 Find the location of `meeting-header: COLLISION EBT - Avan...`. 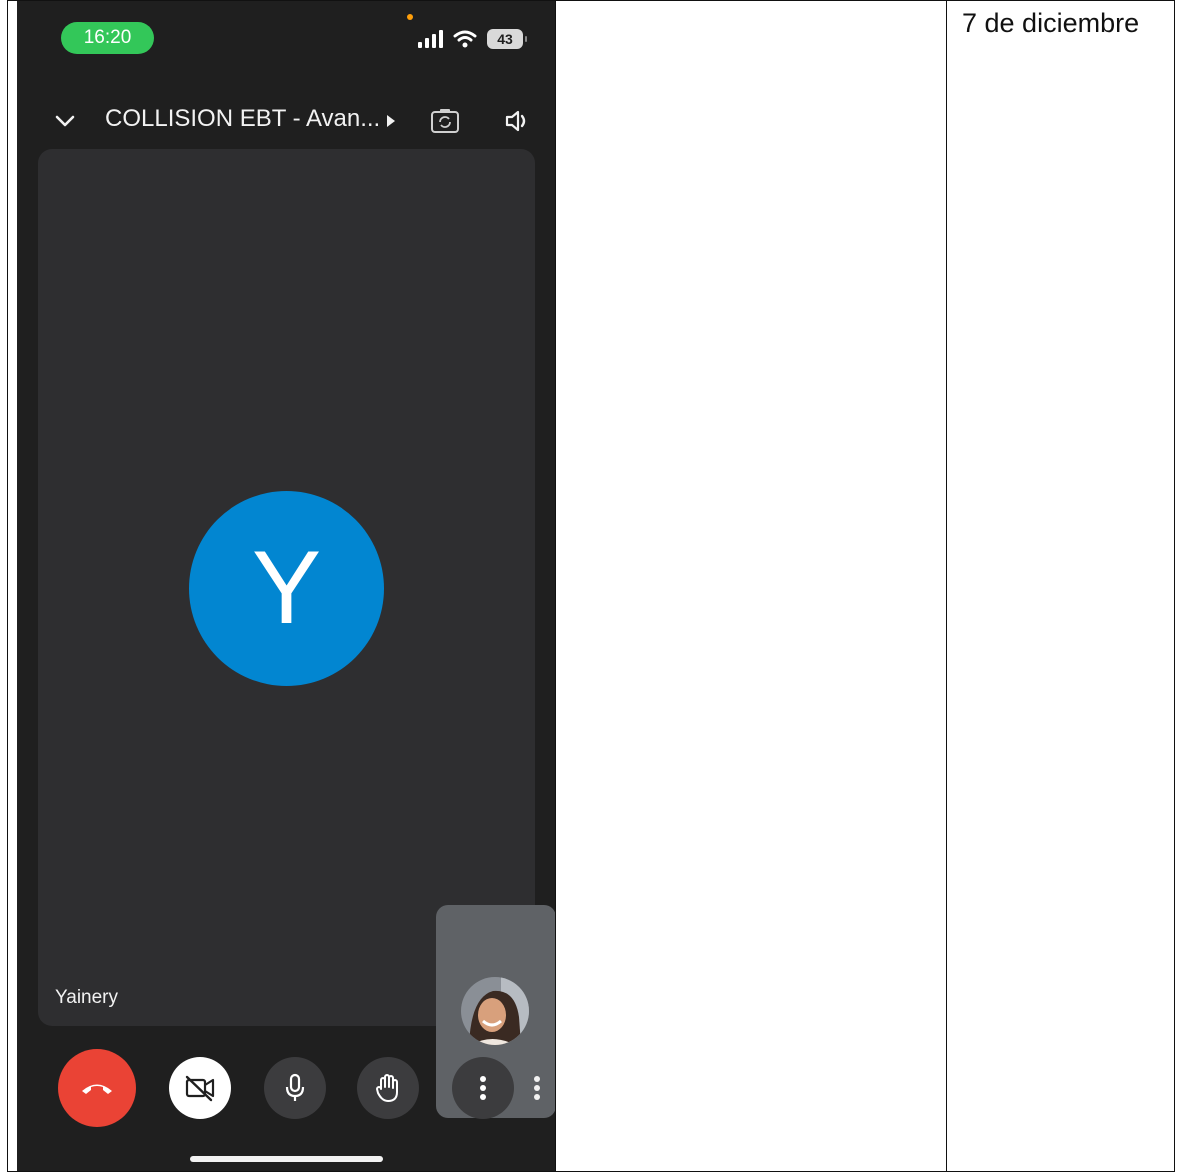

meeting-header: COLLISION EBT - Avan... is located at coordinates (286, 121).